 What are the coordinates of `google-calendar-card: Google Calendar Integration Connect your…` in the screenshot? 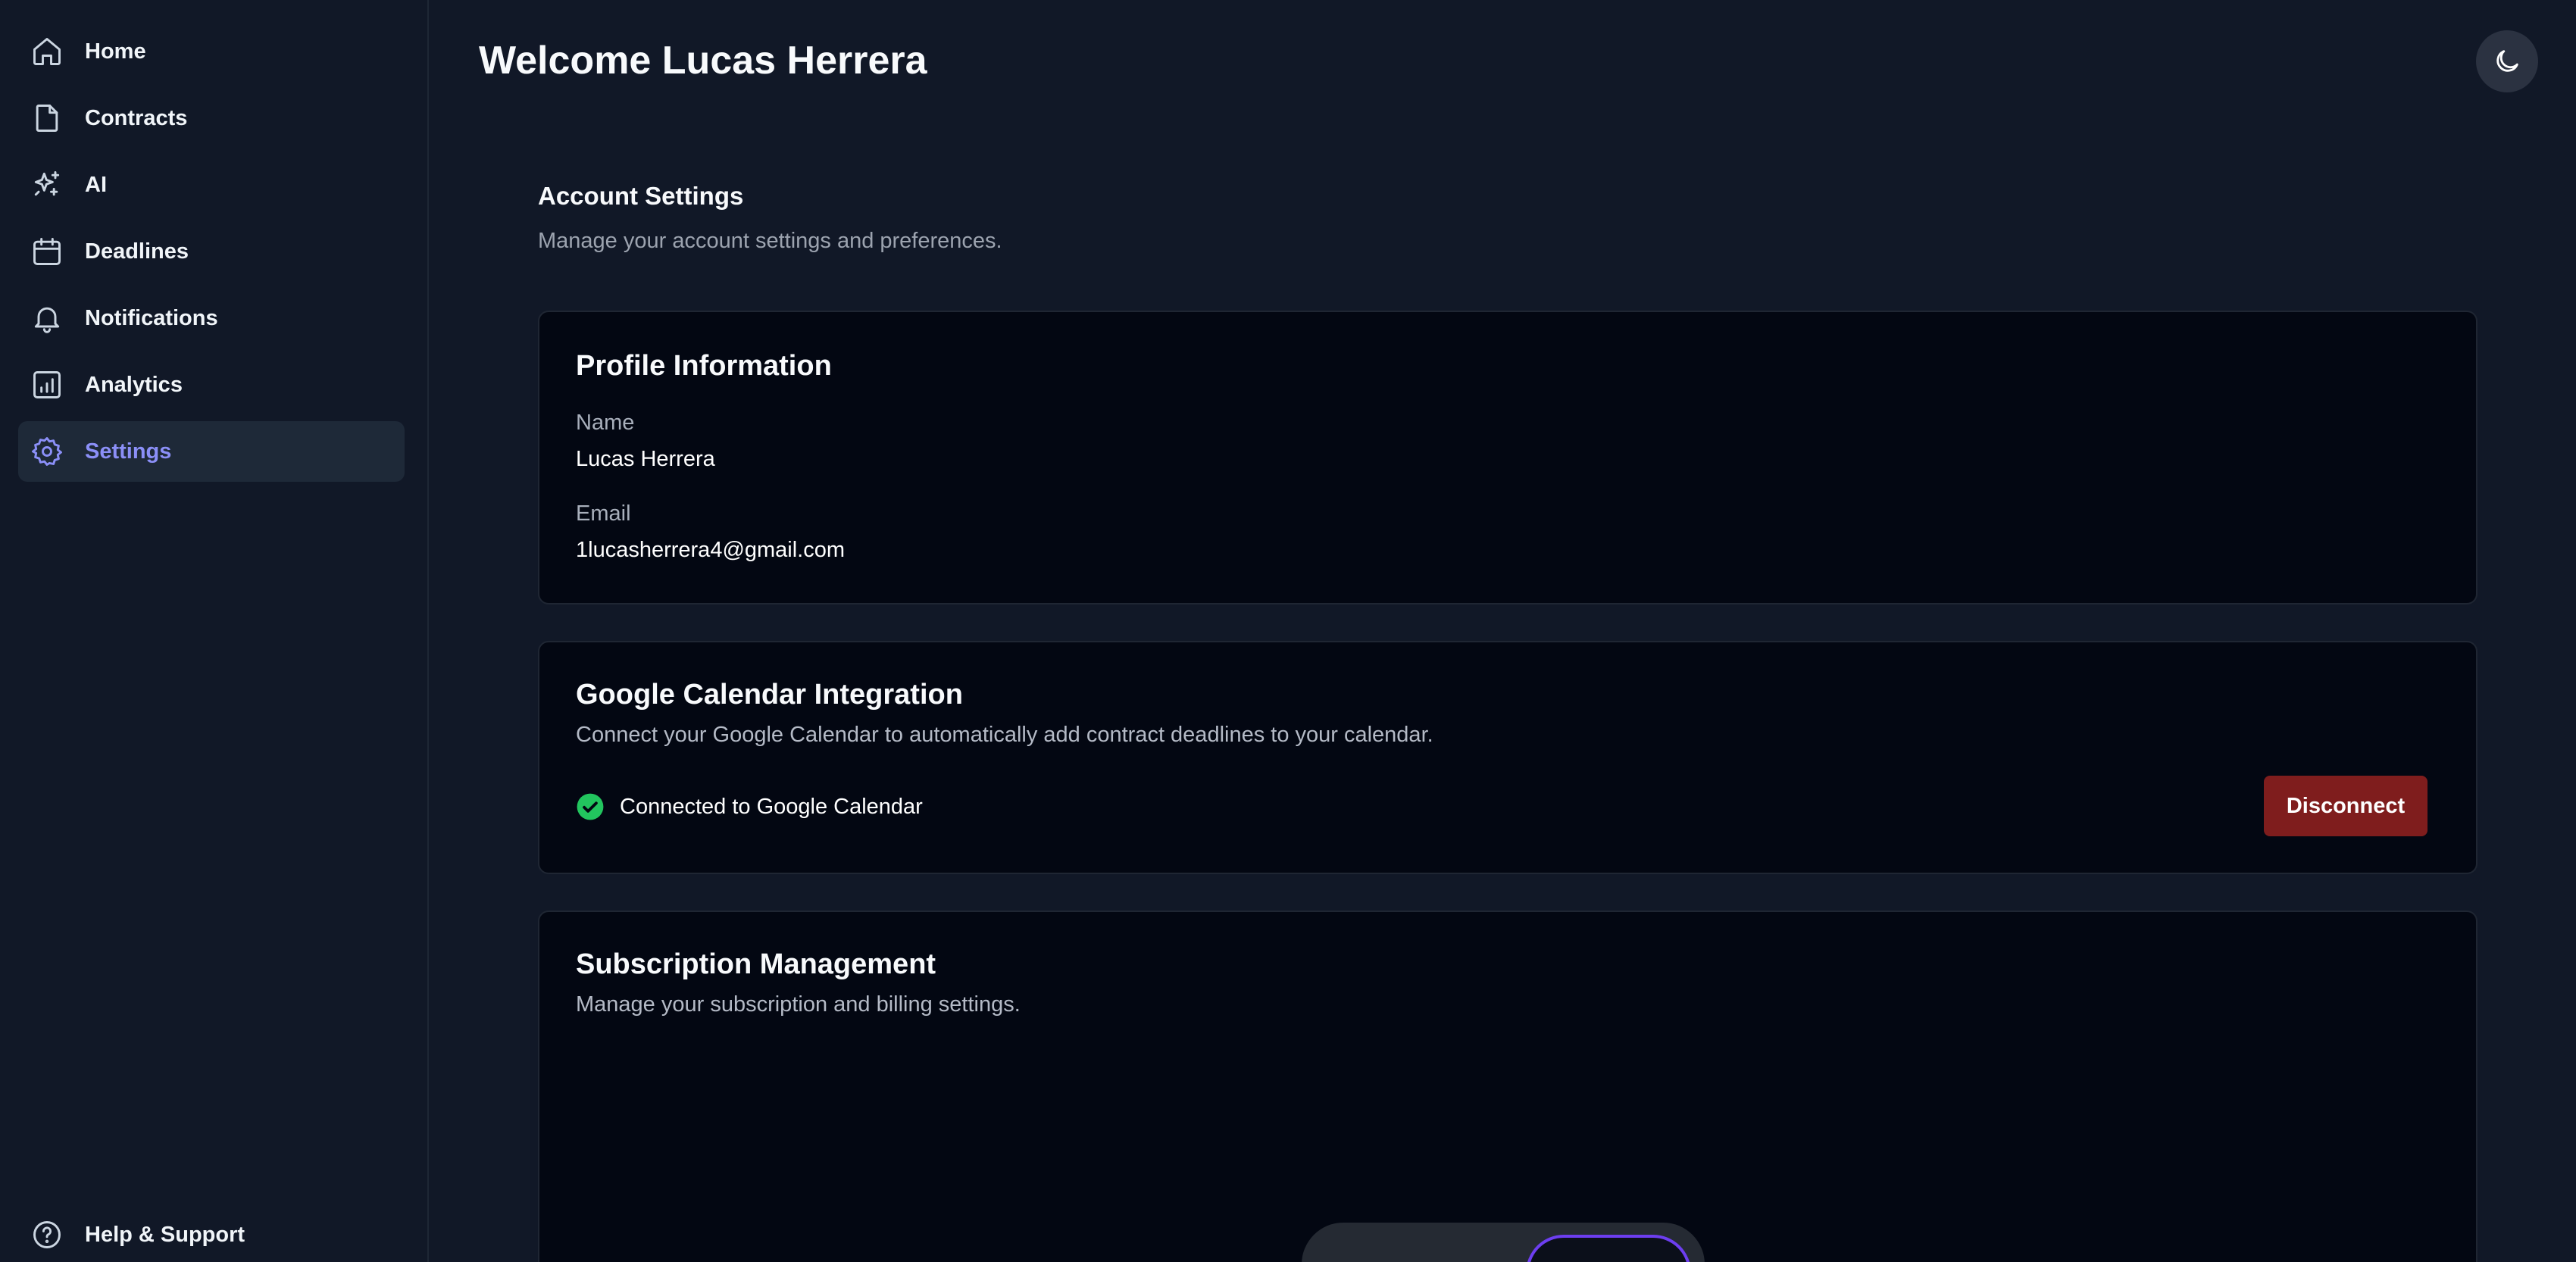 It's located at (1508, 757).